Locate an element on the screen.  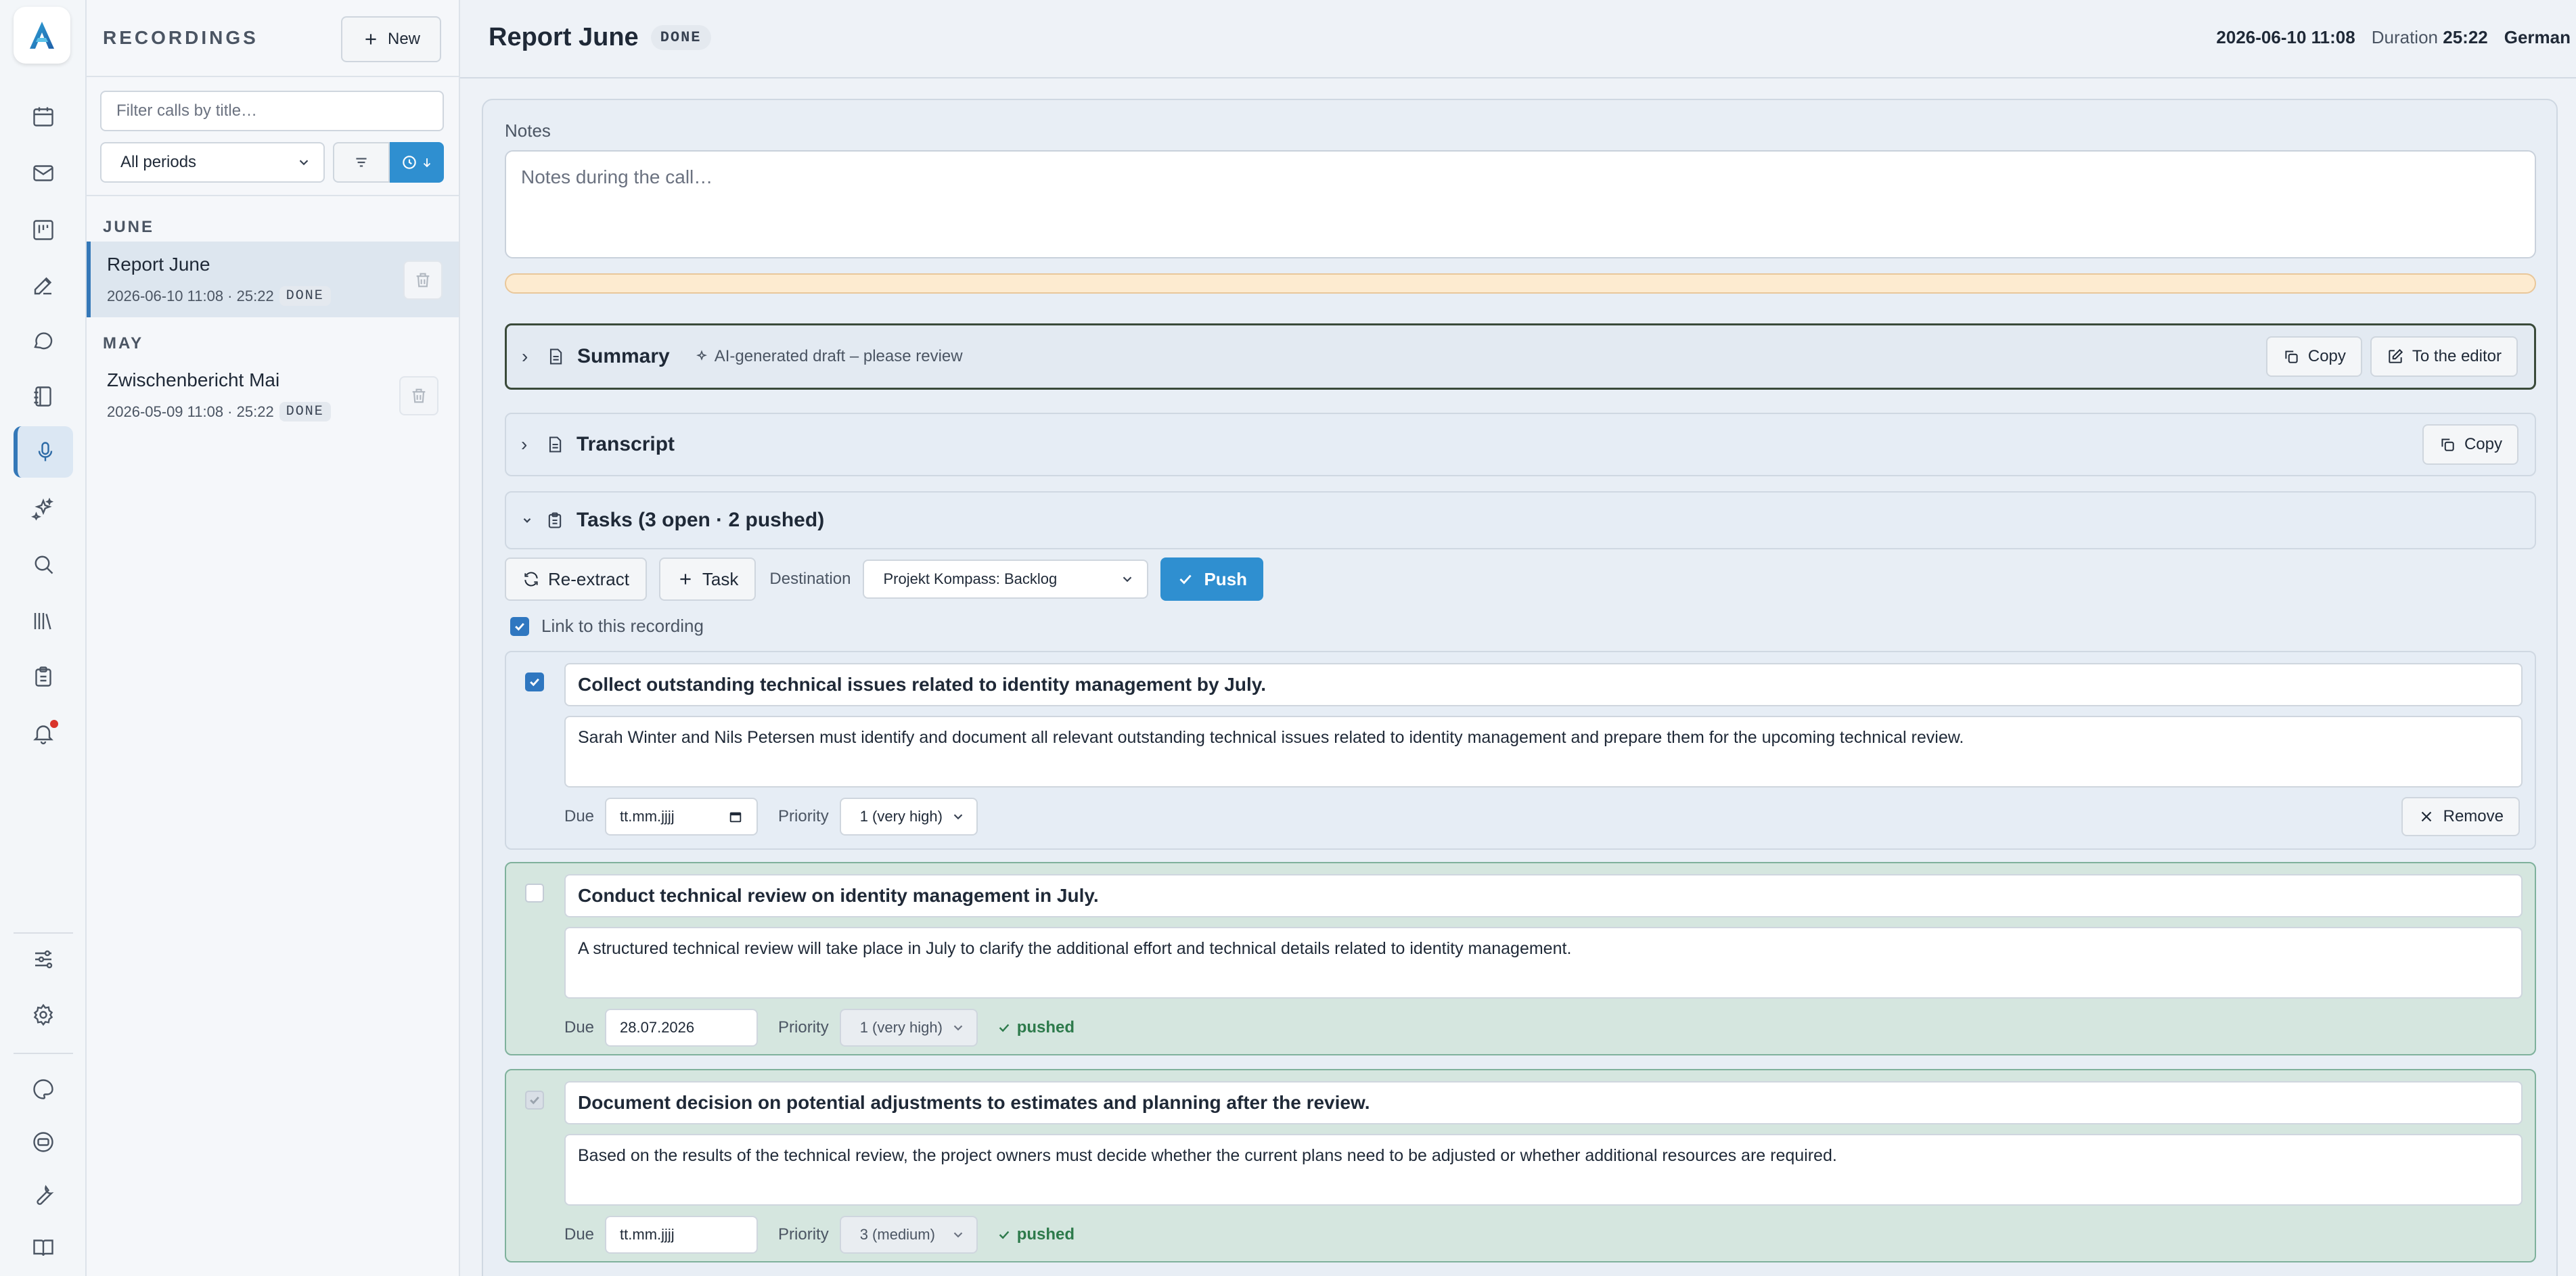
due-date-input: 28.07.2026 is located at coordinates (682, 1028).